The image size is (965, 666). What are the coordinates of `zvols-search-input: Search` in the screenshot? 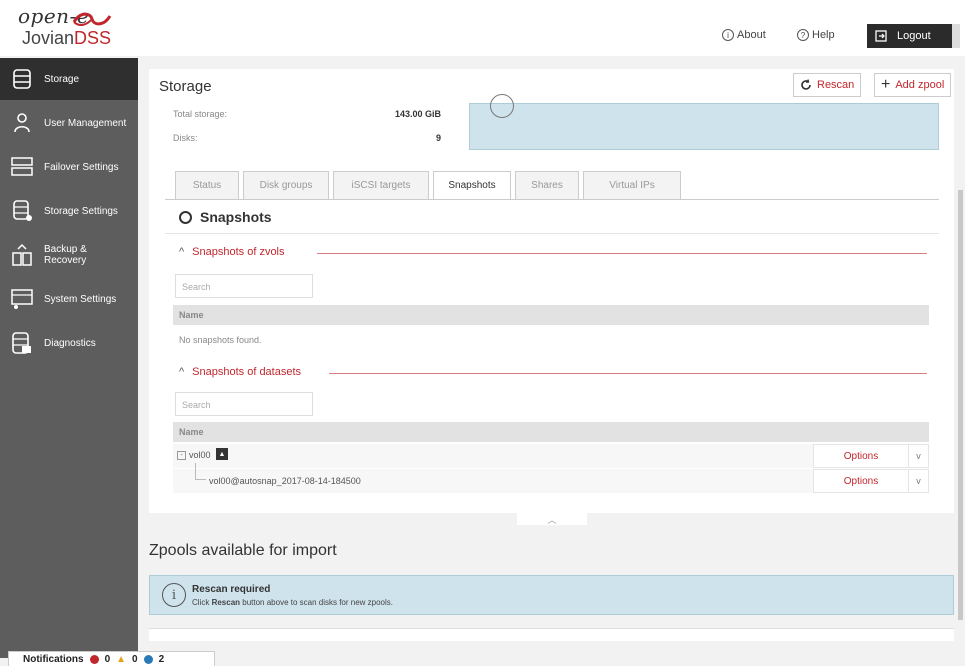 It's located at (244, 286).